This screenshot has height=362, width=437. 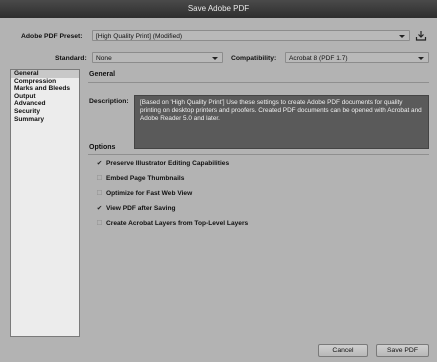 I want to click on section-title: General, so click(x=102, y=74).